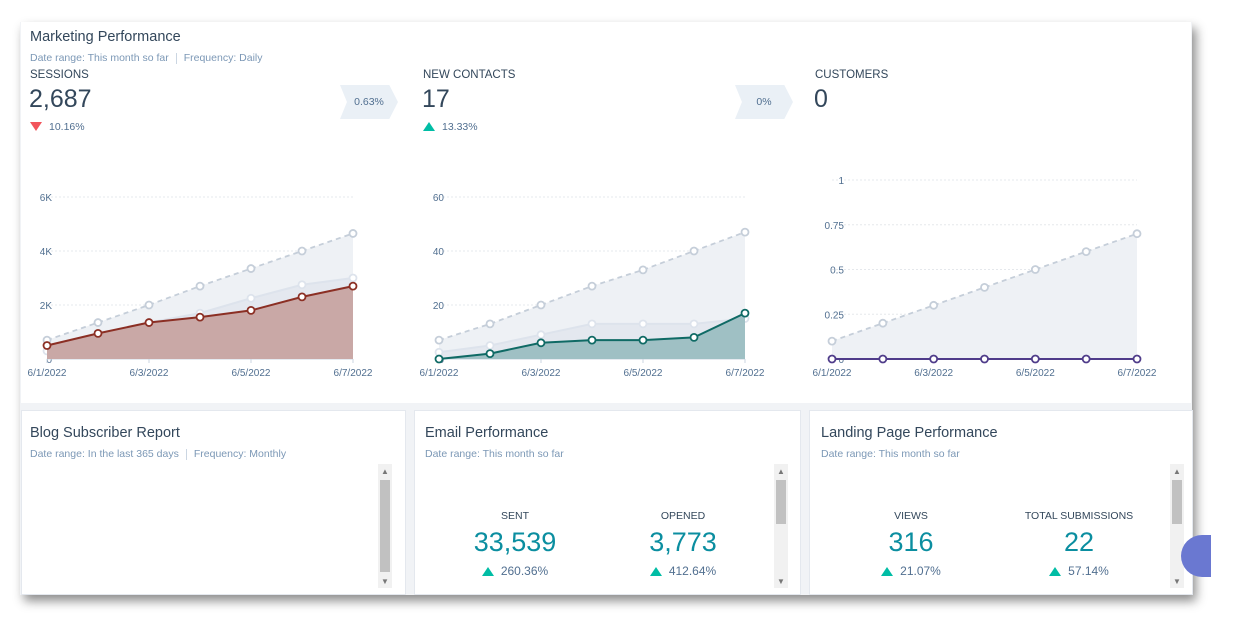 This screenshot has height=637, width=1233. Describe the element at coordinates (984, 296) in the screenshot. I see `series-area-dashed` at that location.